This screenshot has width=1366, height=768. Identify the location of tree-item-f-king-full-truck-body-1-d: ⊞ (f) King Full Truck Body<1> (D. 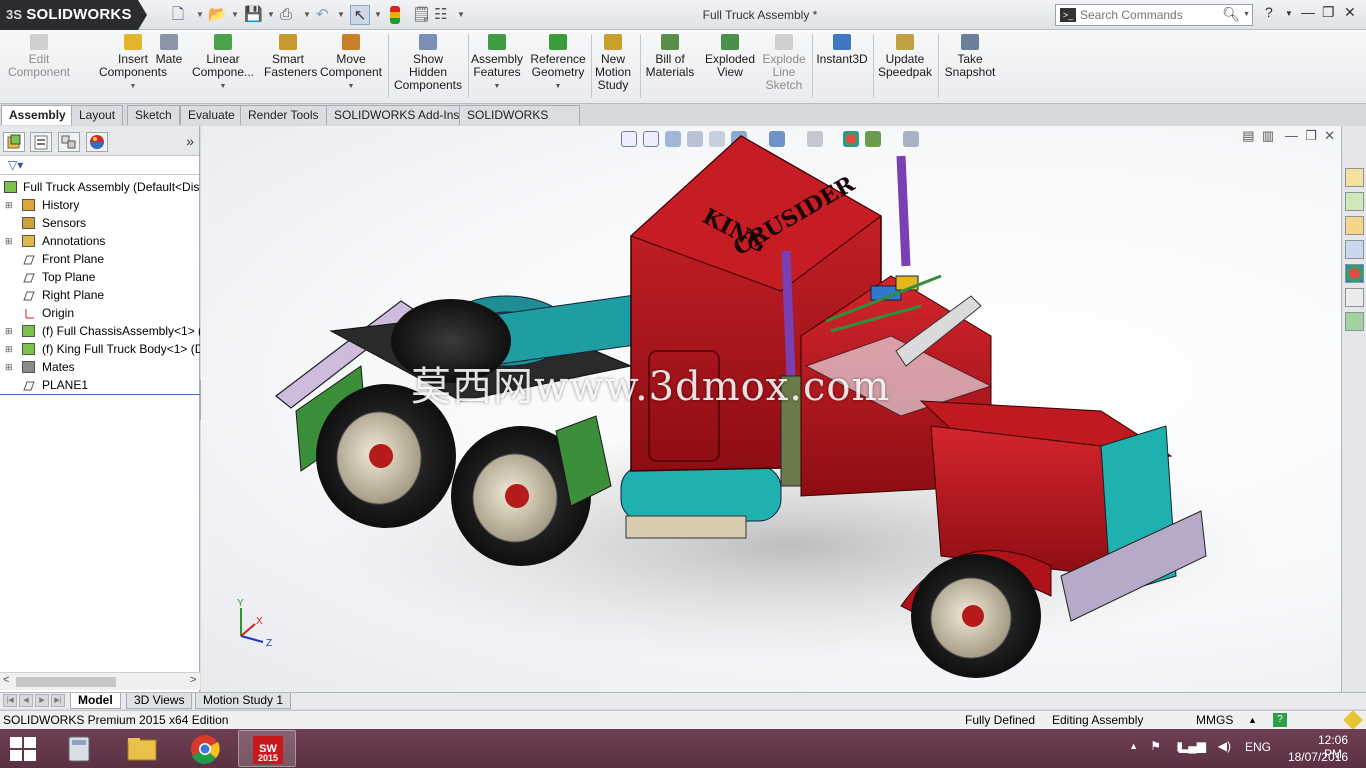
(100, 349).